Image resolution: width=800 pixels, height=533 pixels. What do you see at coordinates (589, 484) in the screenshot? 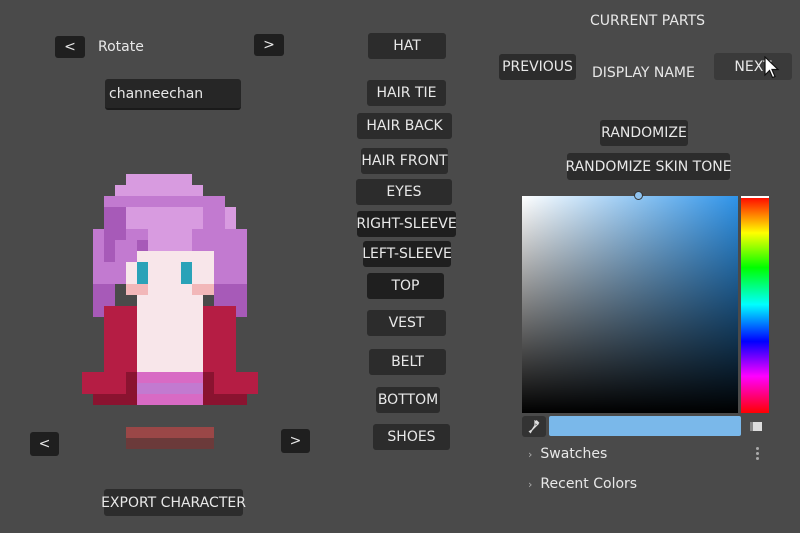
I see `recent-colors-label: Recent Colors` at bounding box center [589, 484].